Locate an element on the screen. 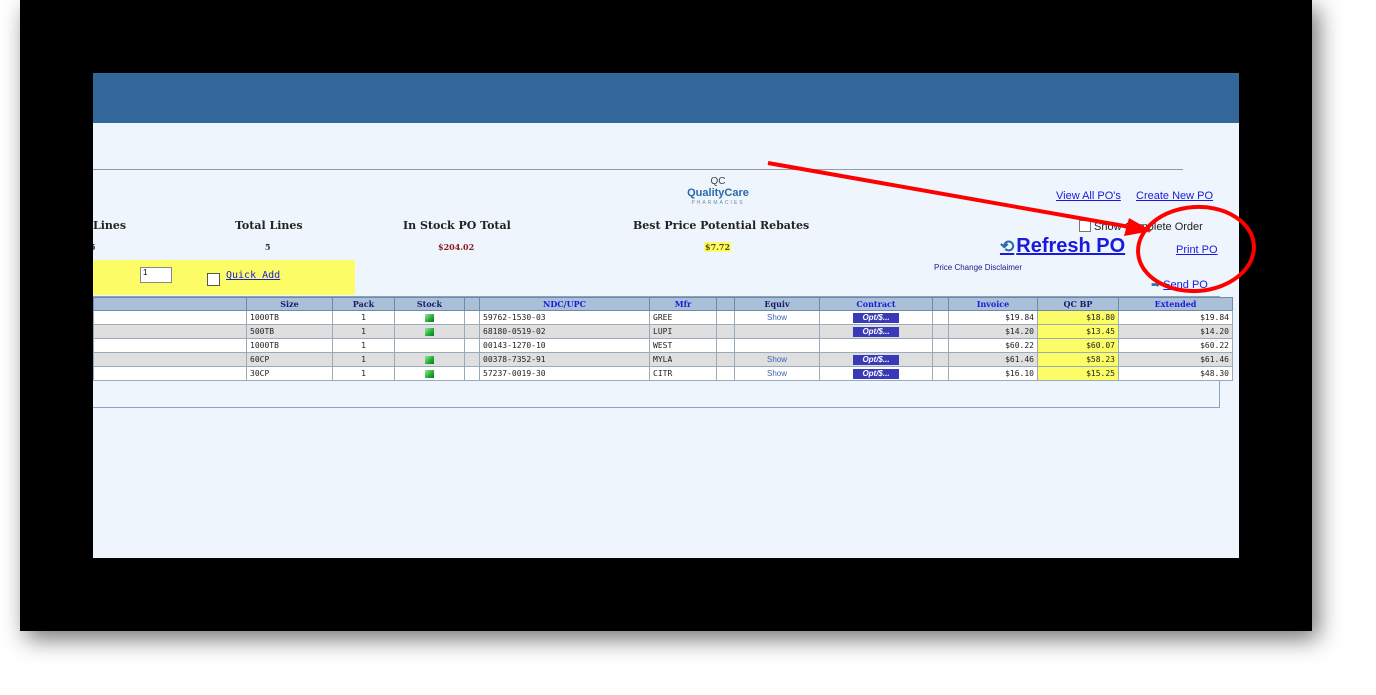 The height and width of the screenshot is (695, 1376). show-complete-checkbox is located at coordinates (1085, 226).